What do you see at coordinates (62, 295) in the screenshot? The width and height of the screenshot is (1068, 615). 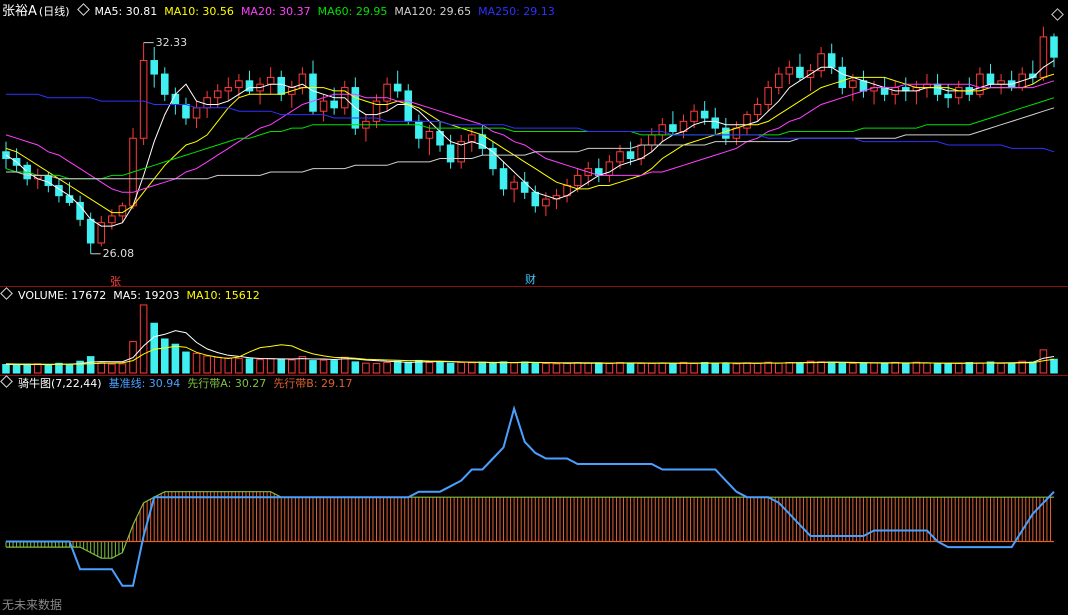 I see `volume-title: VOLUME: 17672` at bounding box center [62, 295].